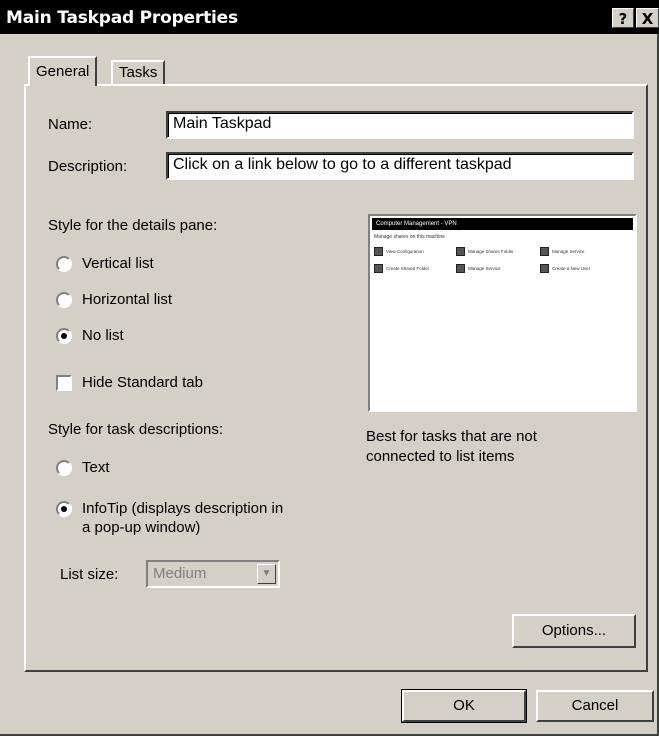 The image size is (659, 736). What do you see at coordinates (647, 18) in the screenshot?
I see `close-button: X` at bounding box center [647, 18].